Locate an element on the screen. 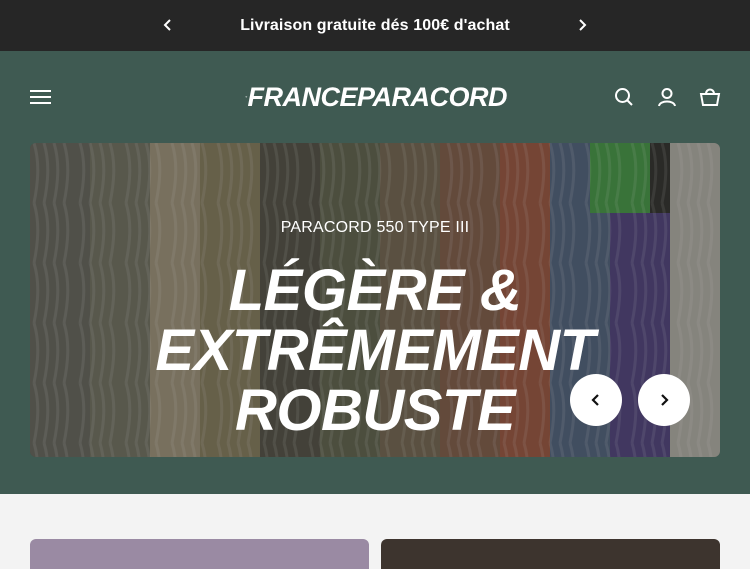  menu-button is located at coordinates (41, 97).